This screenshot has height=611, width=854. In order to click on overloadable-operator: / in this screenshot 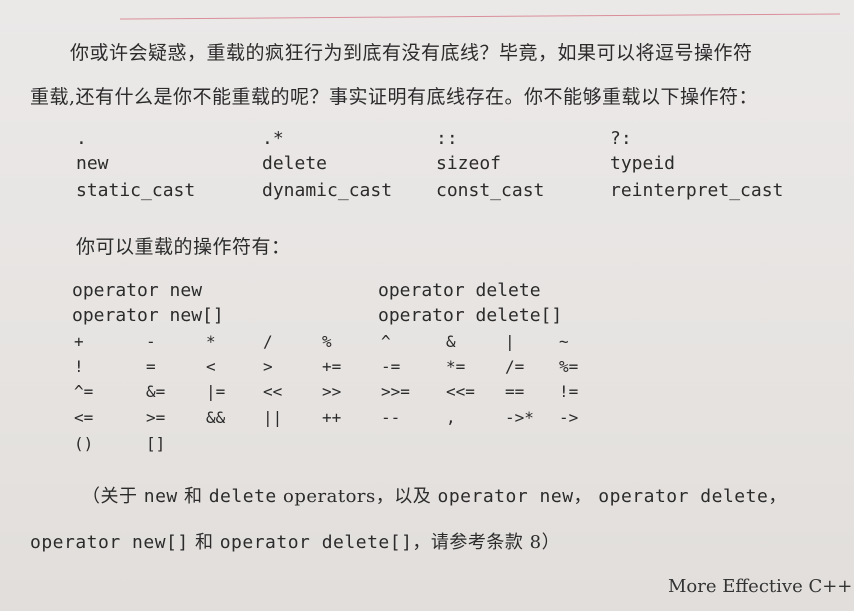, I will do `click(268, 341)`.